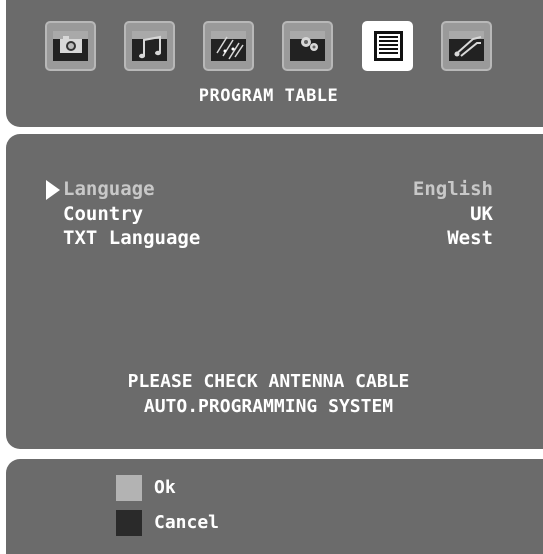 This screenshot has height=554, width=543. I want to click on selection-cursor-icon, so click(53, 190).